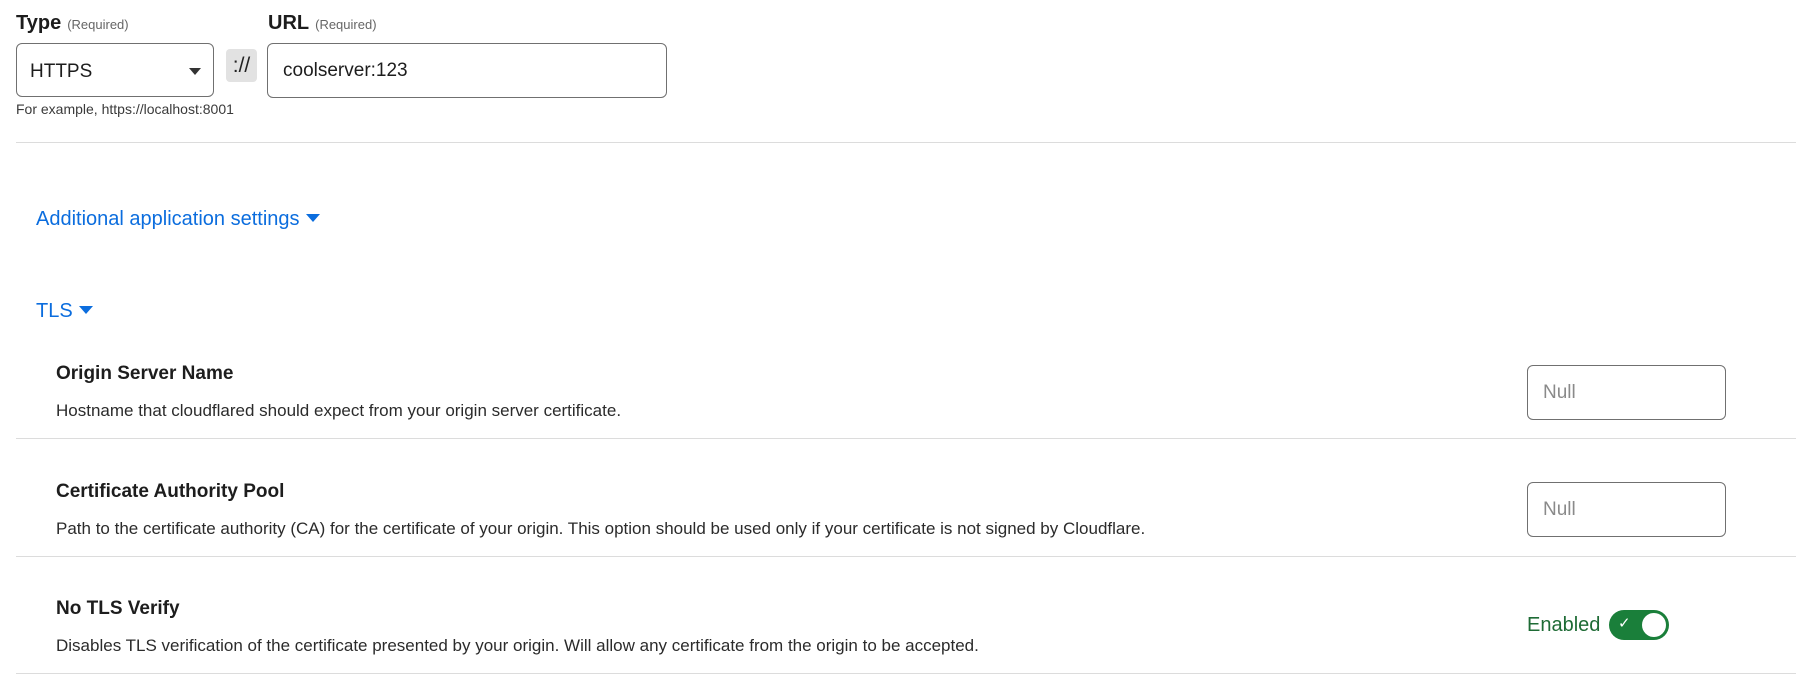 The image size is (1796, 677). I want to click on toggle-knob, so click(1654, 625).